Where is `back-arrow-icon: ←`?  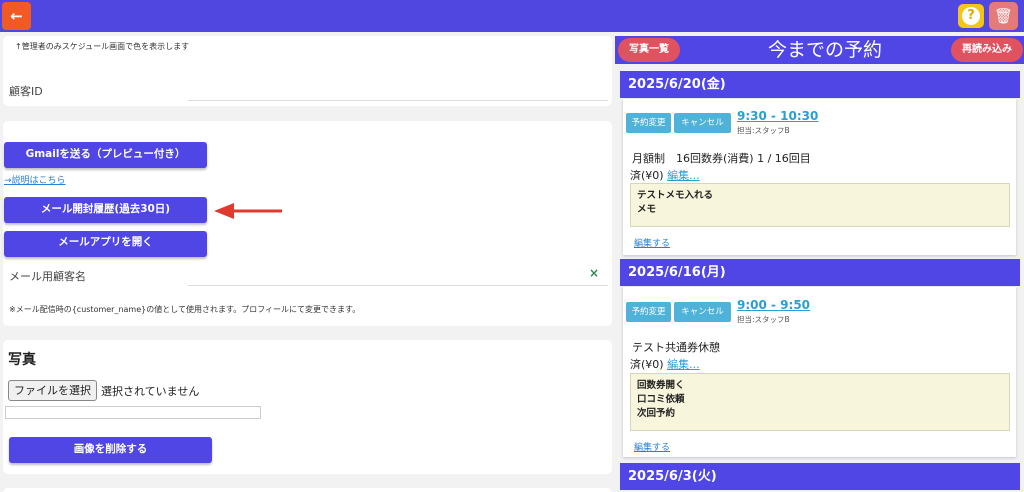
back-arrow-icon: ← is located at coordinates (16, 16).